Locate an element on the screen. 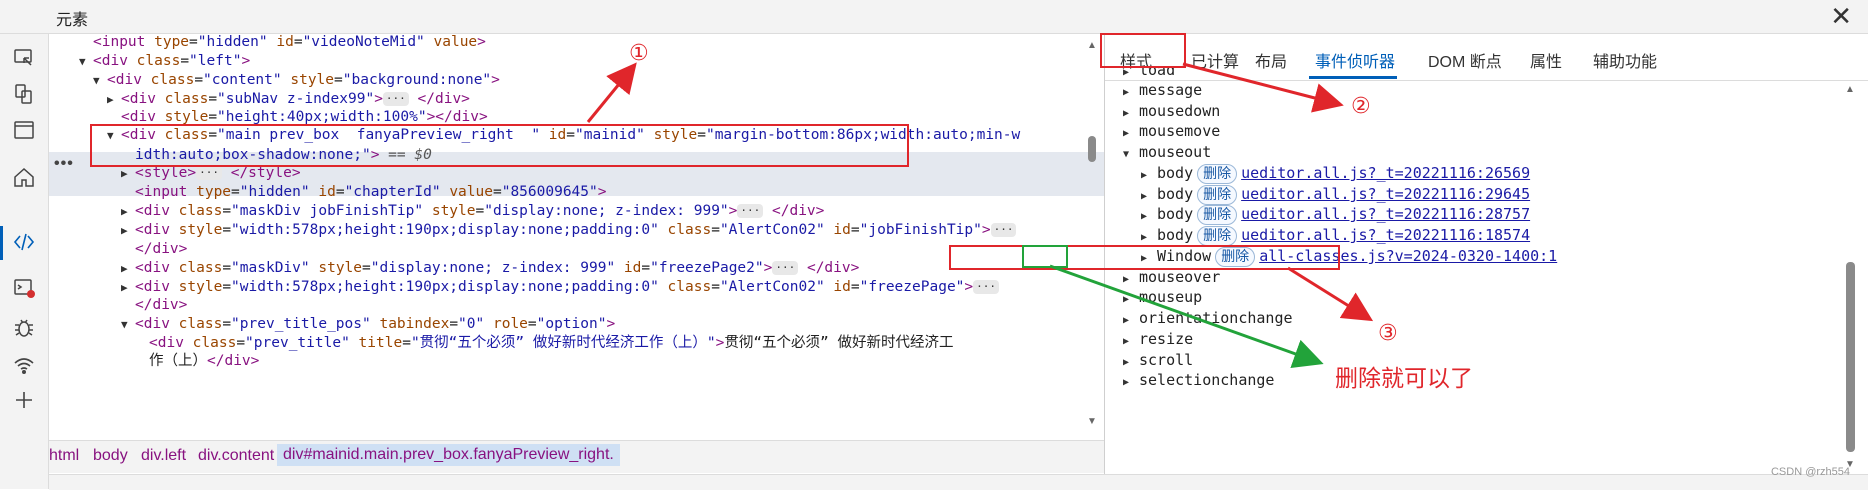 The height and width of the screenshot is (490, 1868). event-item: ▶ orientationchange is located at coordinates (1208, 318).